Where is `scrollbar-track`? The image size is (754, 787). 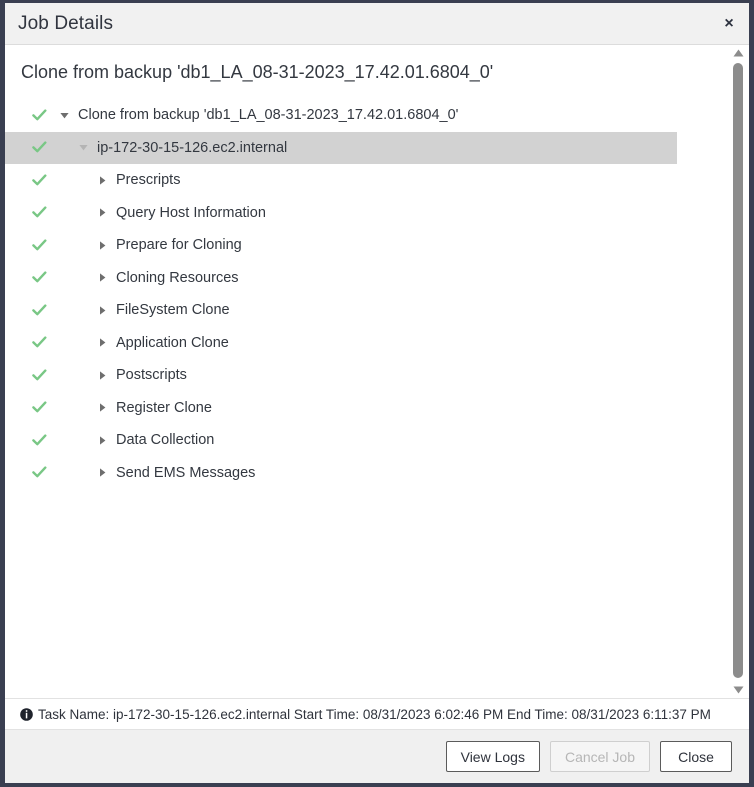
scrollbar-track is located at coordinates (738, 371).